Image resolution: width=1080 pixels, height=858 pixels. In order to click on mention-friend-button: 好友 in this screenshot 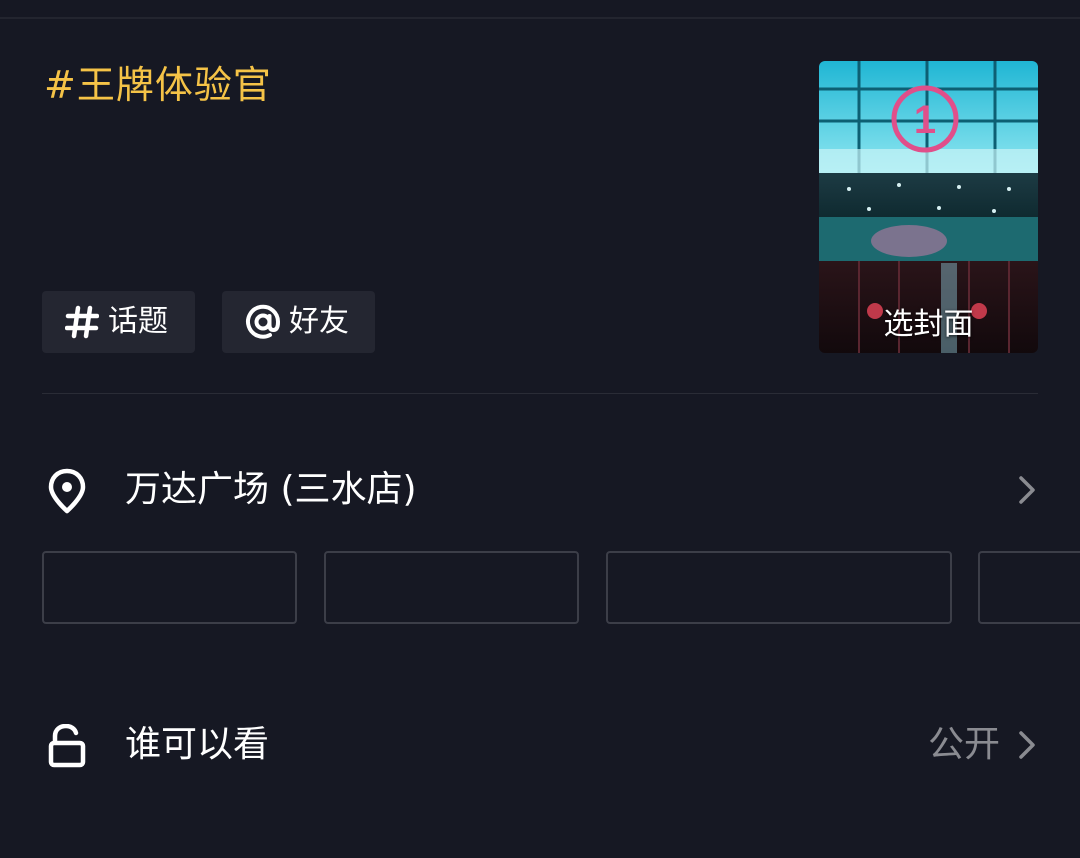, I will do `click(298, 322)`.